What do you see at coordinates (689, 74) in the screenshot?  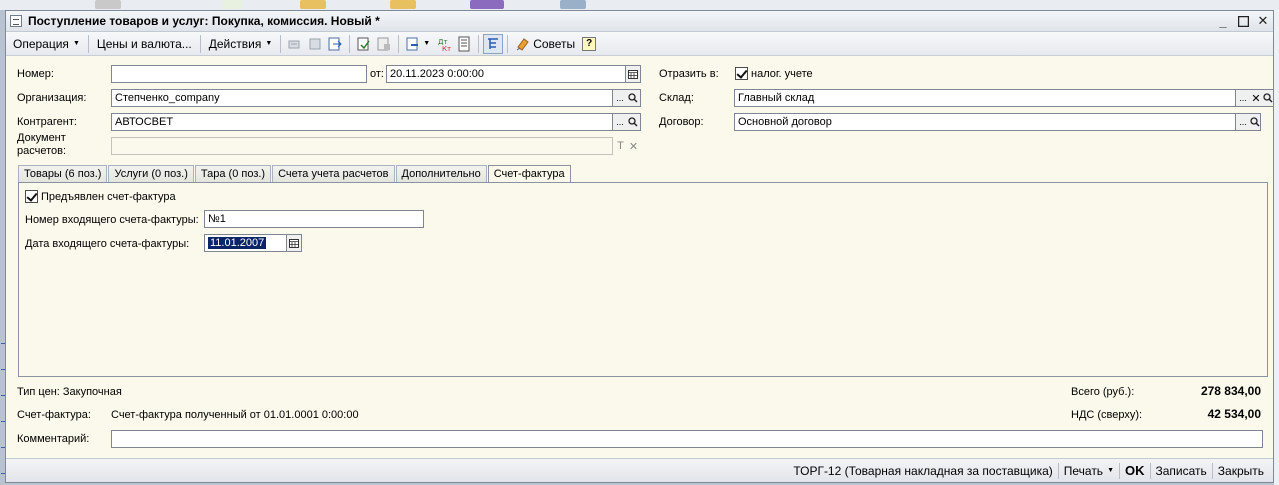 I see `reflect-label: Отразить в:` at bounding box center [689, 74].